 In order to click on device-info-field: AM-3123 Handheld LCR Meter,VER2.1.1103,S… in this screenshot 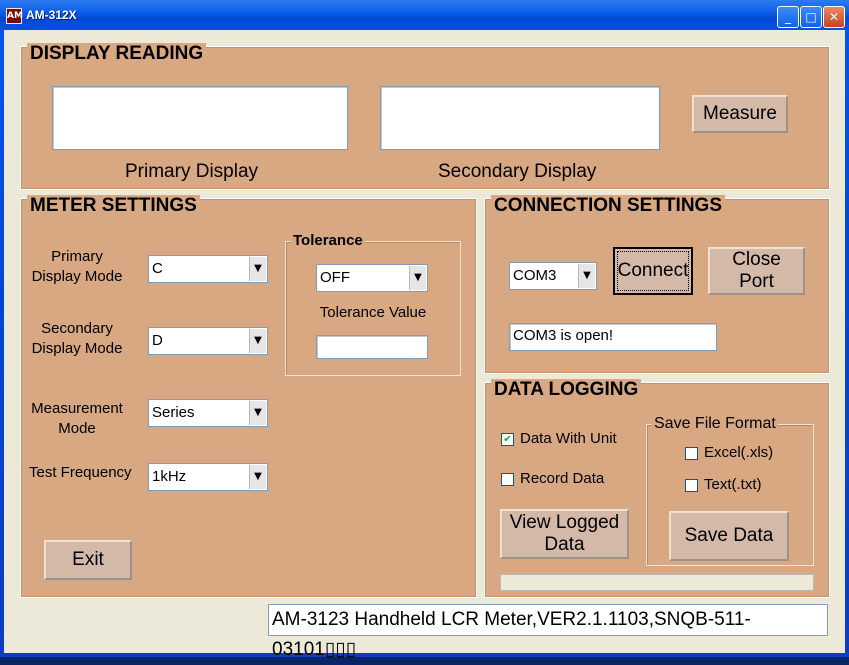, I will do `click(548, 632)`.